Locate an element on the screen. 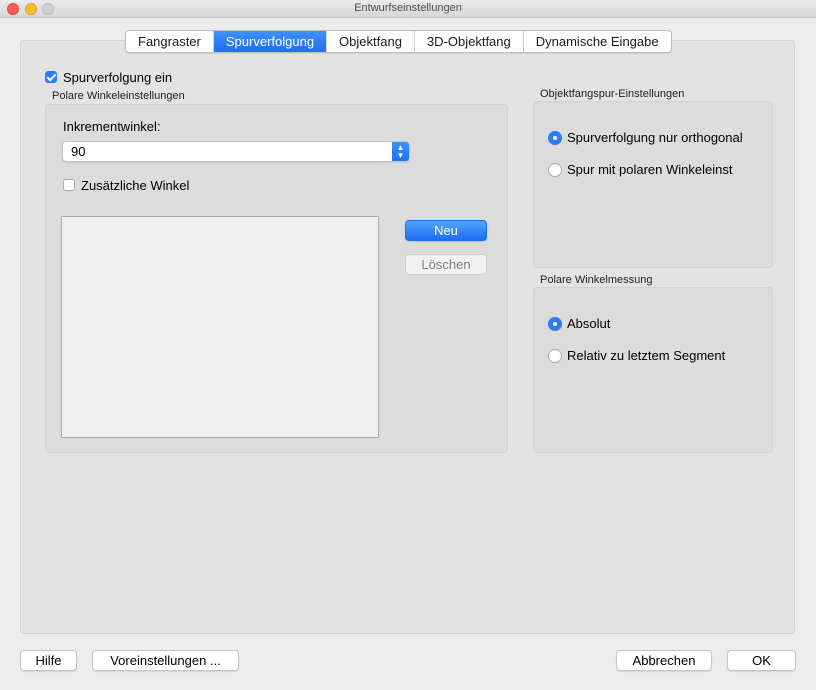 This screenshot has height=690, width=816. absolute-radio is located at coordinates (555, 324).